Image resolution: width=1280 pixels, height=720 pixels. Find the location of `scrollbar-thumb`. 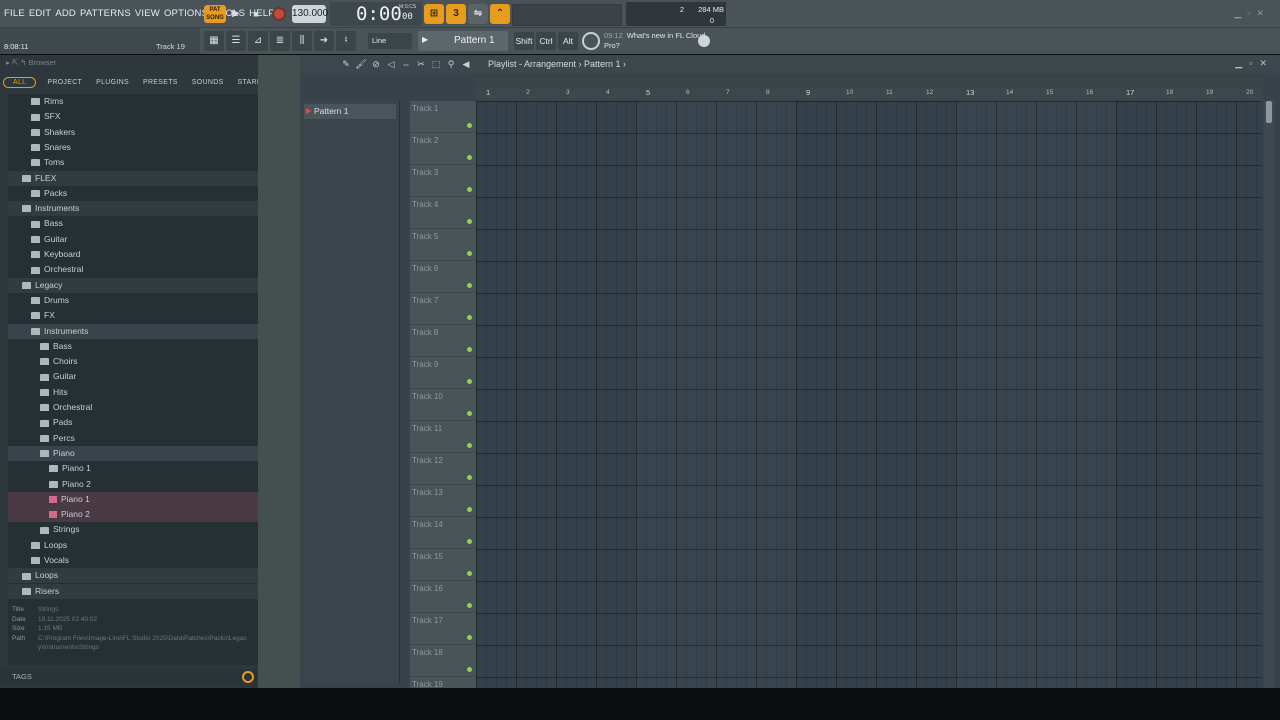

scrollbar-thumb is located at coordinates (1269, 112).